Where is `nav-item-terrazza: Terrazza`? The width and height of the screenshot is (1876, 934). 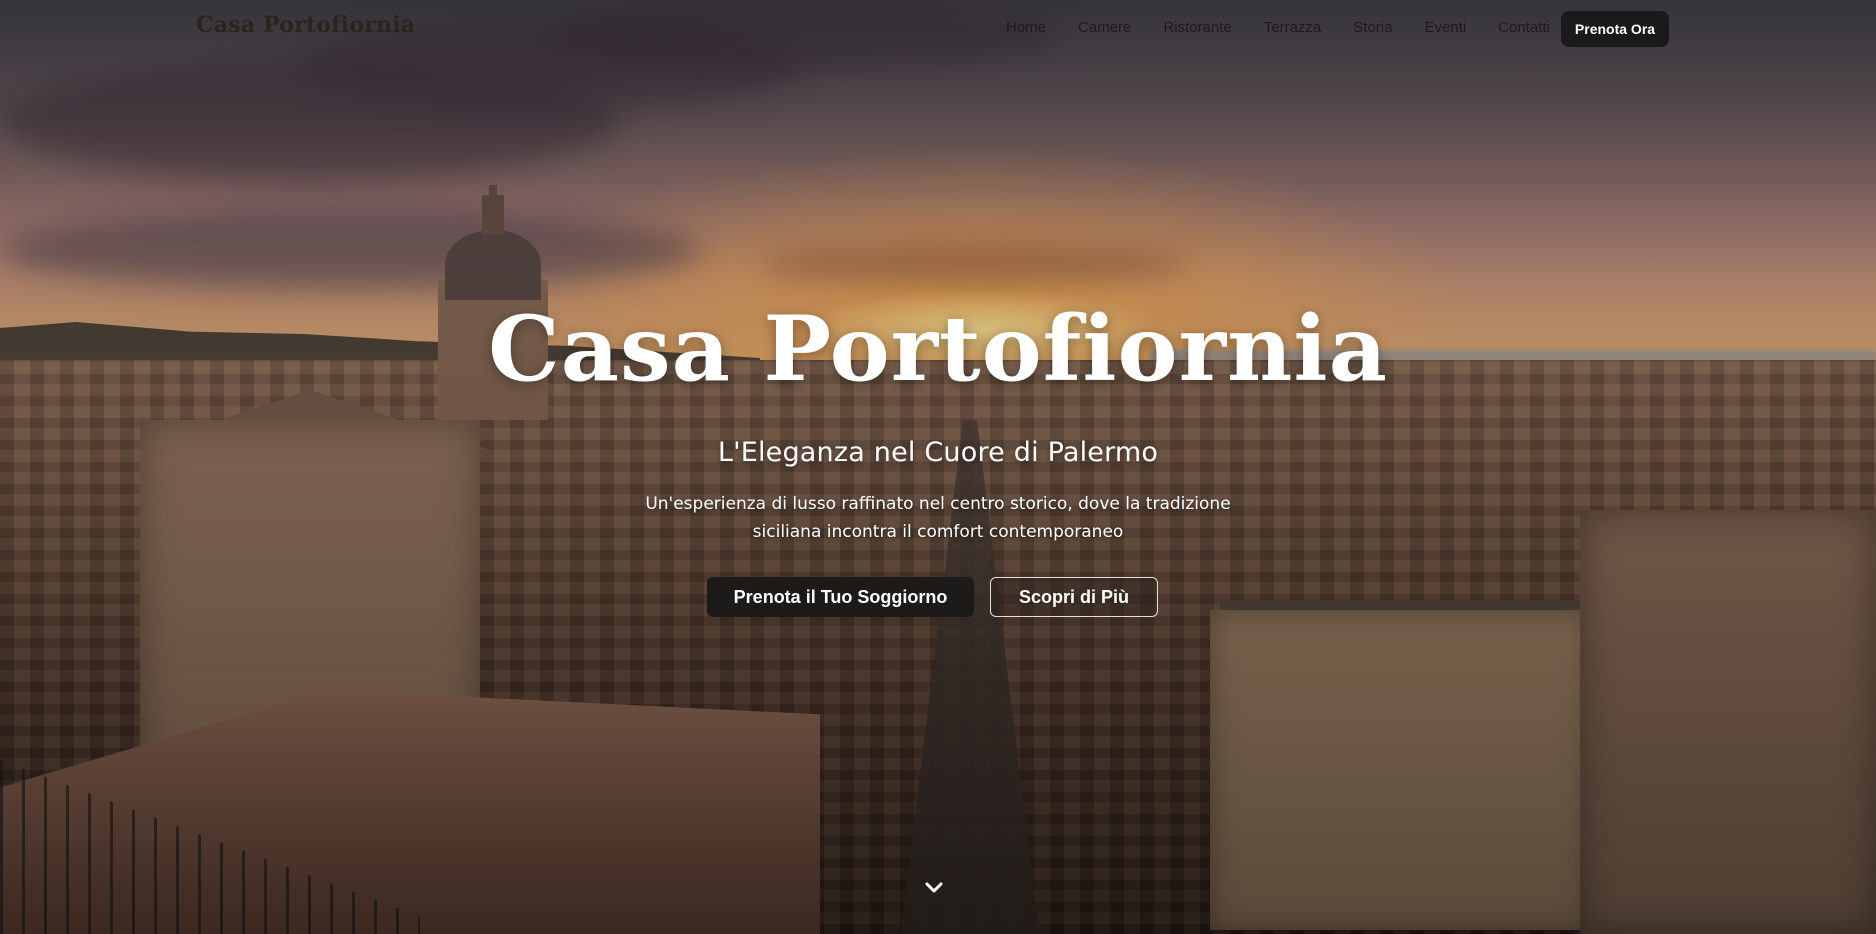 nav-item-terrazza: Terrazza is located at coordinates (1293, 27).